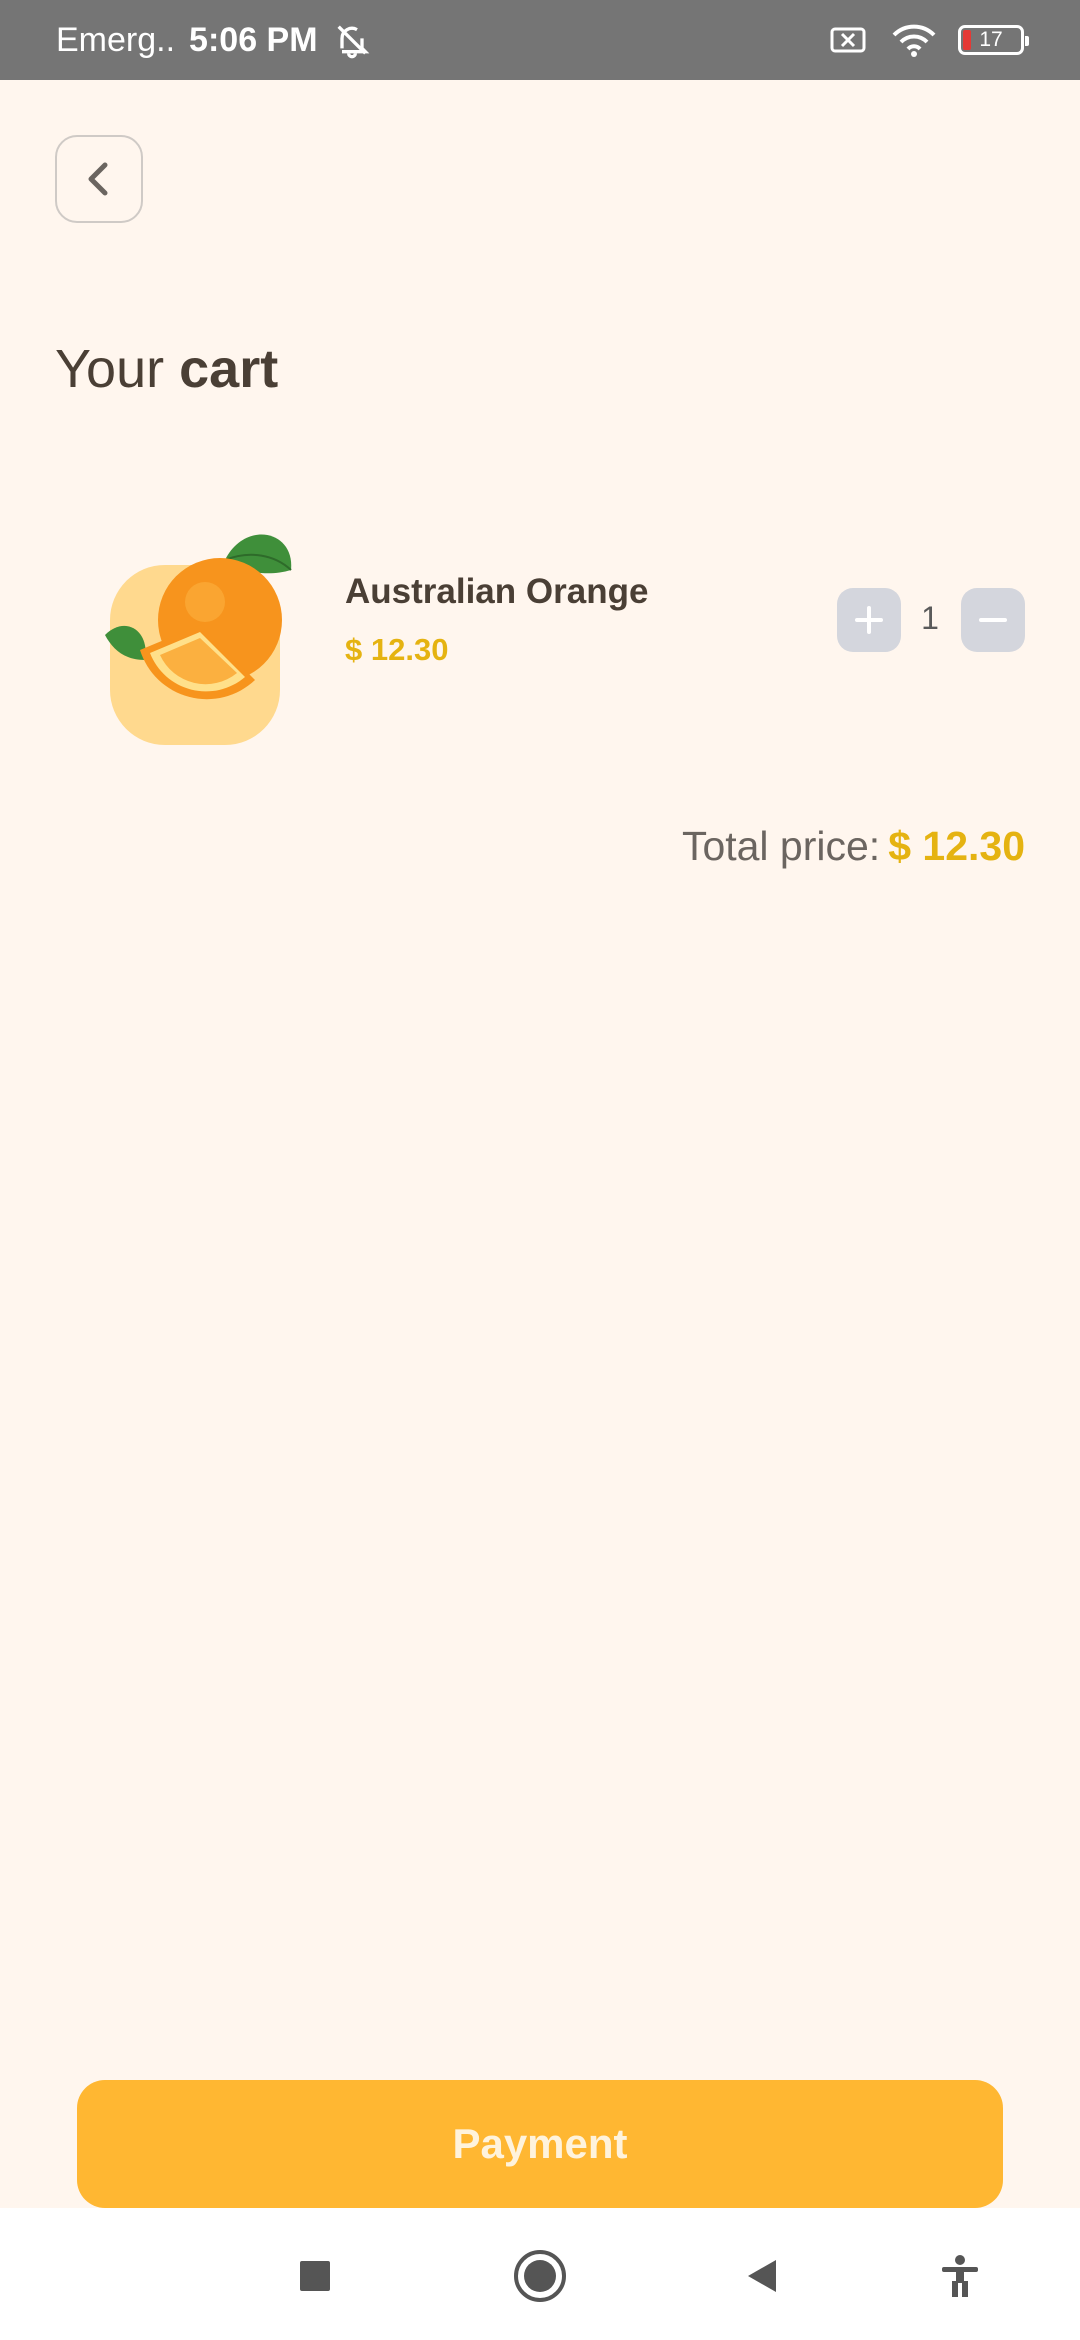 The width and height of the screenshot is (1080, 2340). Describe the element at coordinates (540, 2144) in the screenshot. I see `payment-button: Payment` at that location.